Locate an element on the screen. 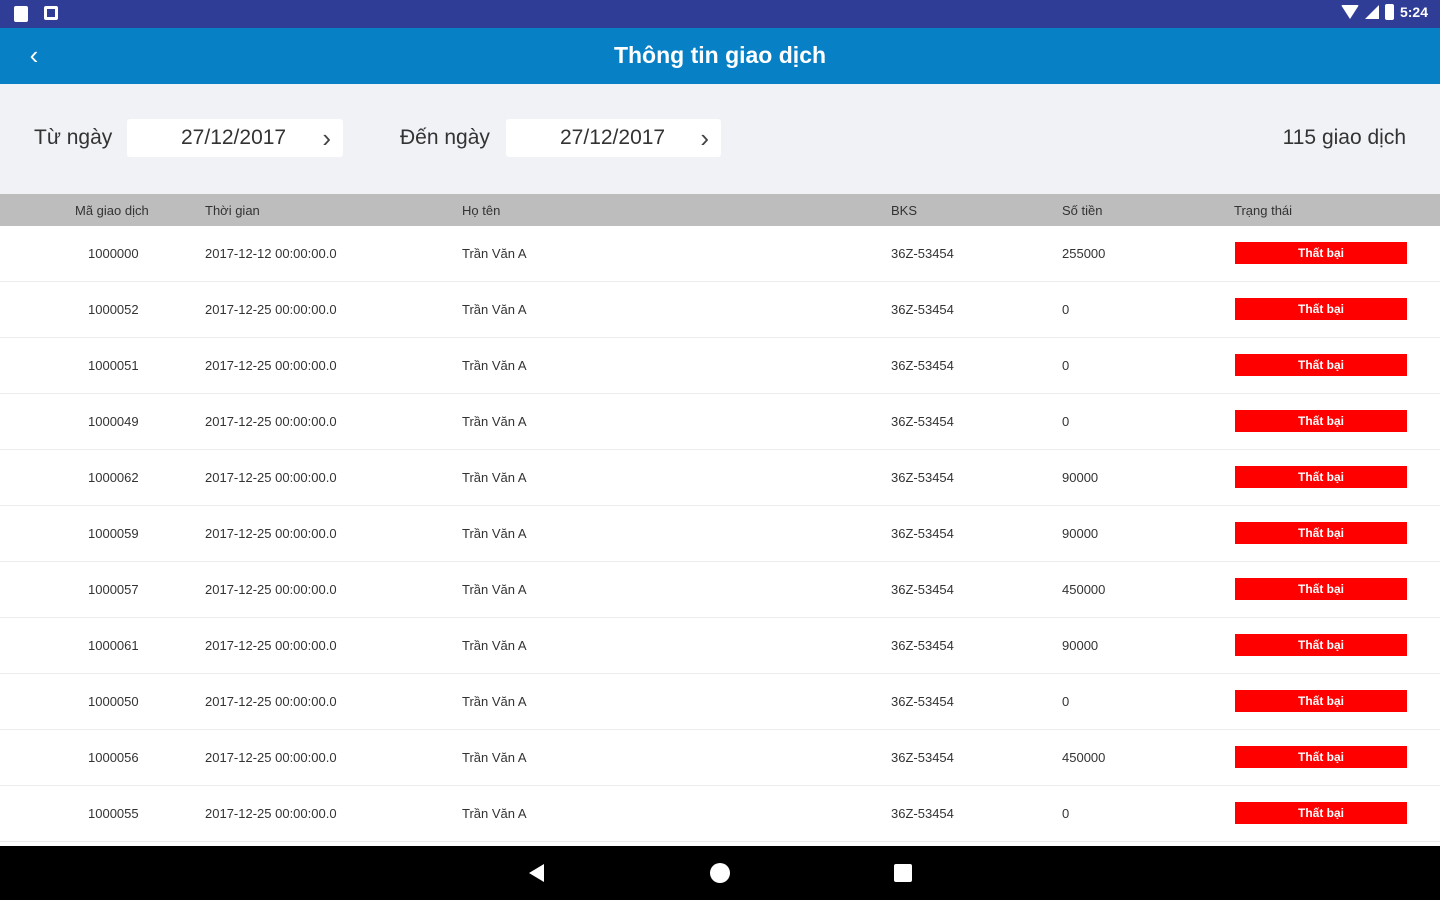 The width and height of the screenshot is (1440, 900). header-name: Họ tên is located at coordinates (481, 210).